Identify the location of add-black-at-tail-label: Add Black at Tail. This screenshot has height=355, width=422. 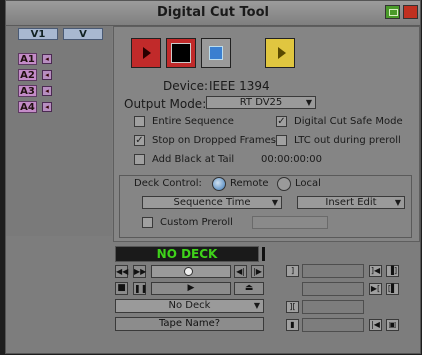
(193, 159).